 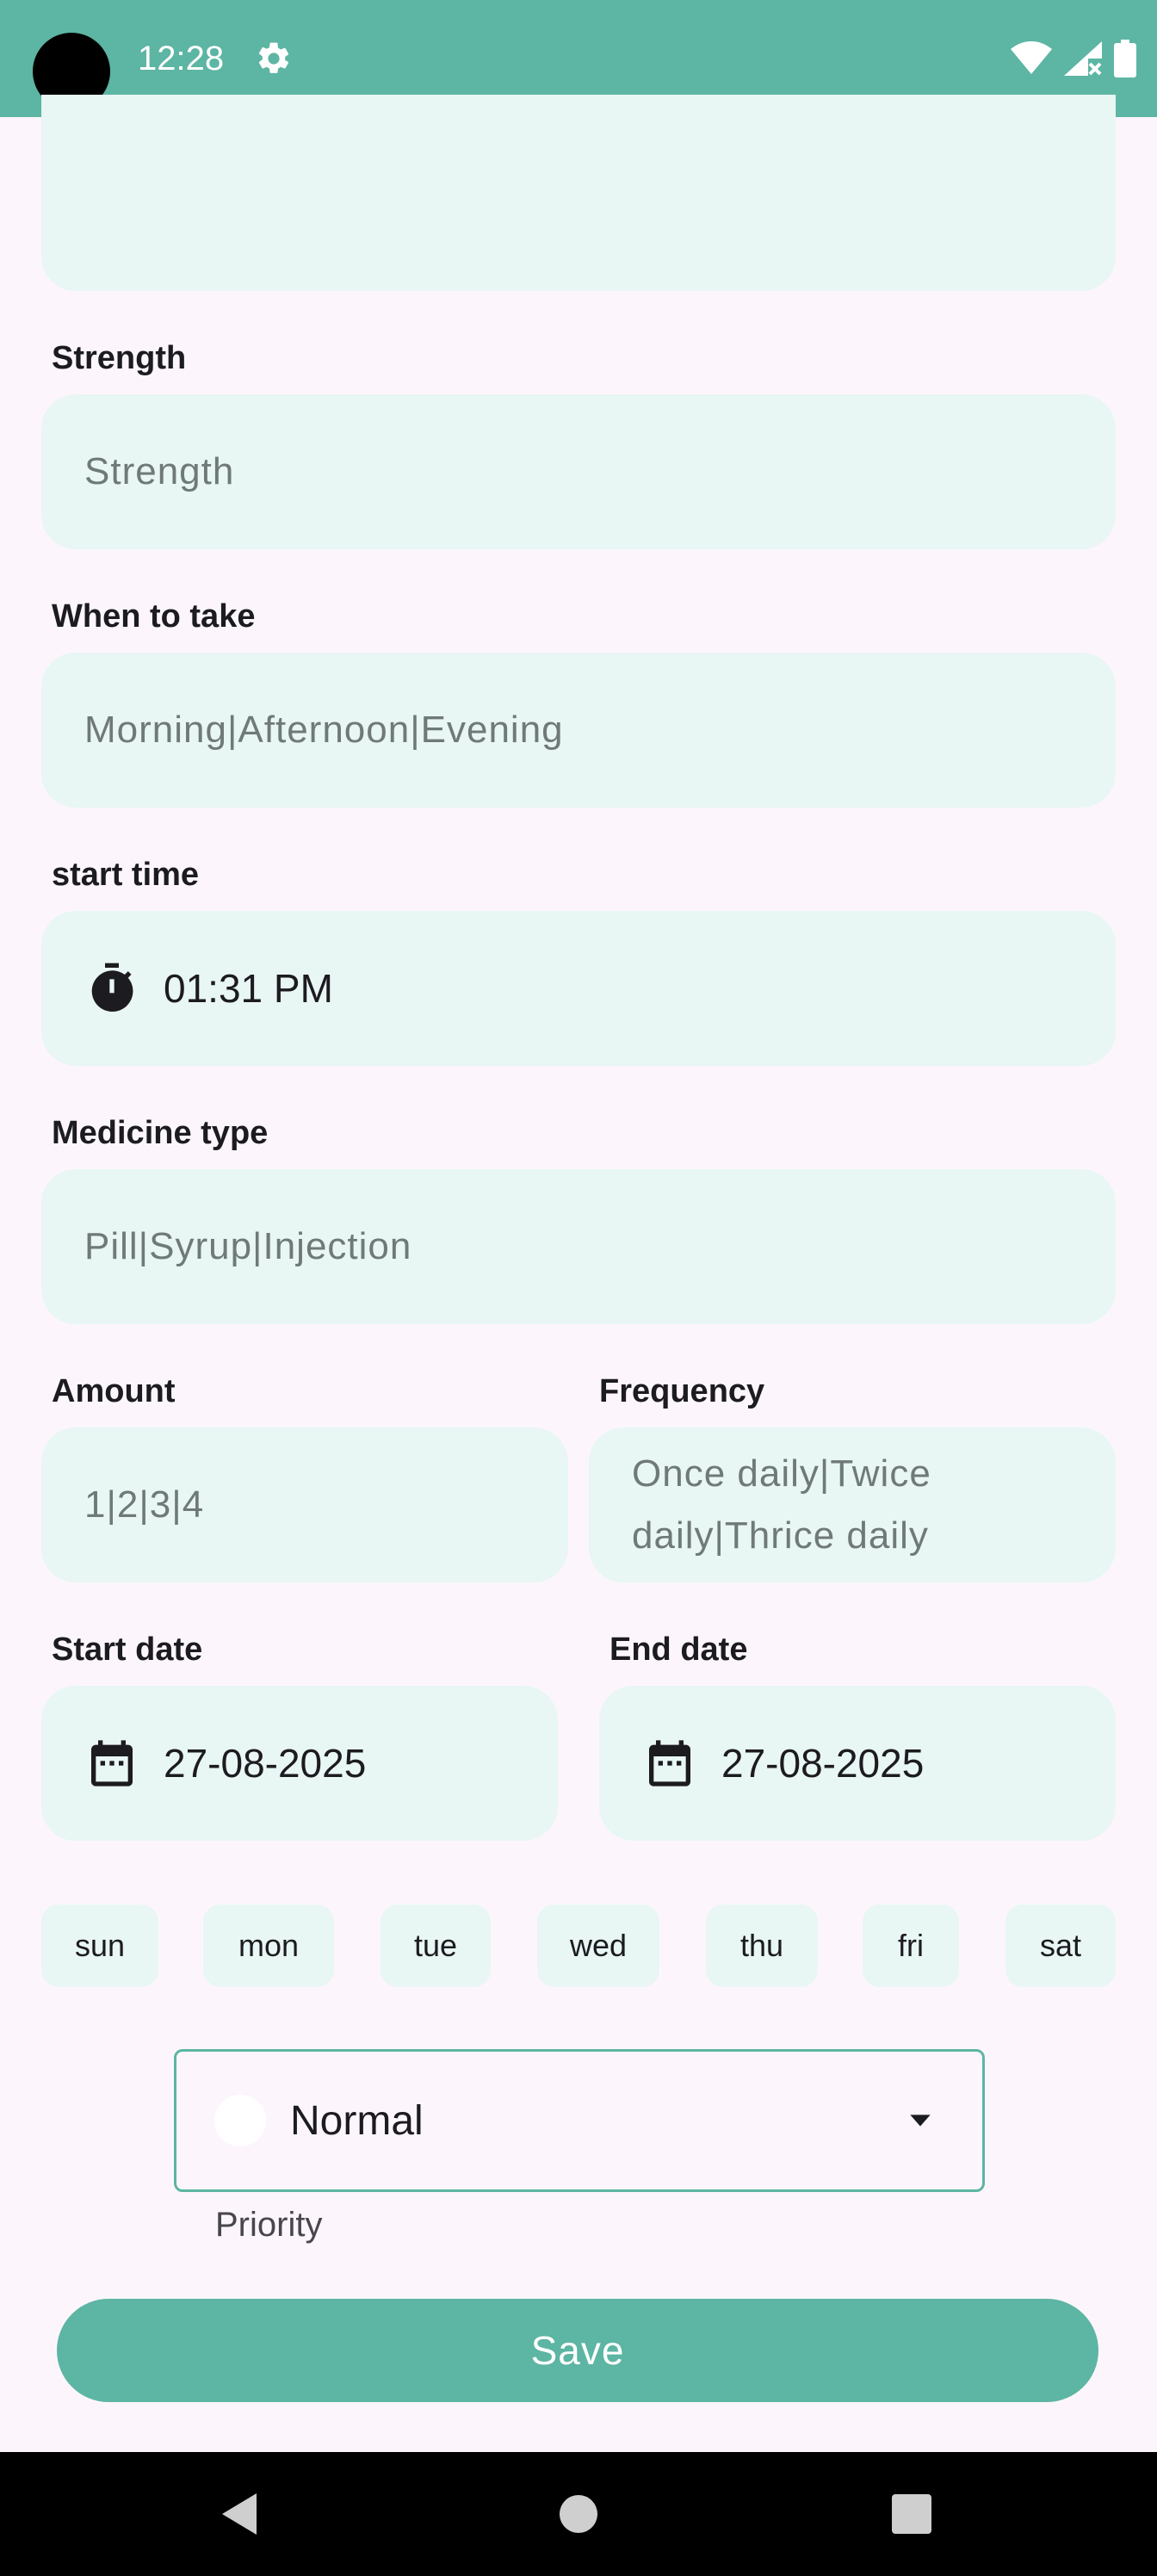 What do you see at coordinates (1083, 59) in the screenshot?
I see `signal-icon` at bounding box center [1083, 59].